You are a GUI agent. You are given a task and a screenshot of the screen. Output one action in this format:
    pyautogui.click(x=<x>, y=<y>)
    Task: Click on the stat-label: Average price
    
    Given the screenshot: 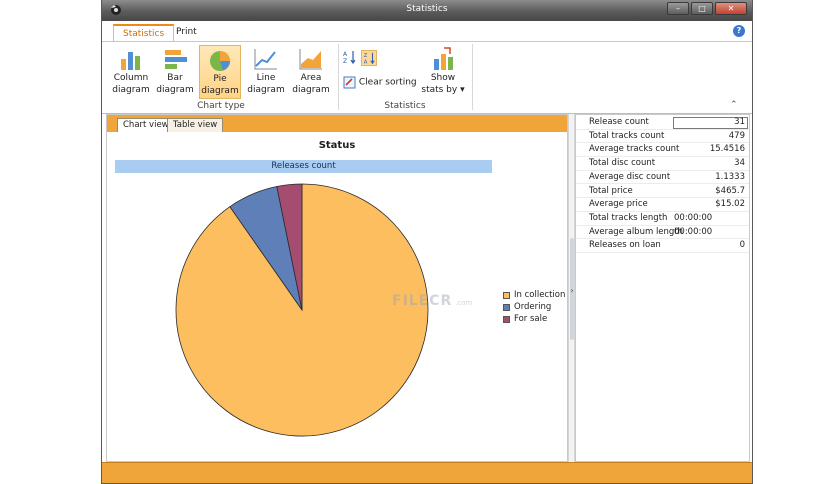 What is the action you would take?
    pyautogui.click(x=618, y=204)
    